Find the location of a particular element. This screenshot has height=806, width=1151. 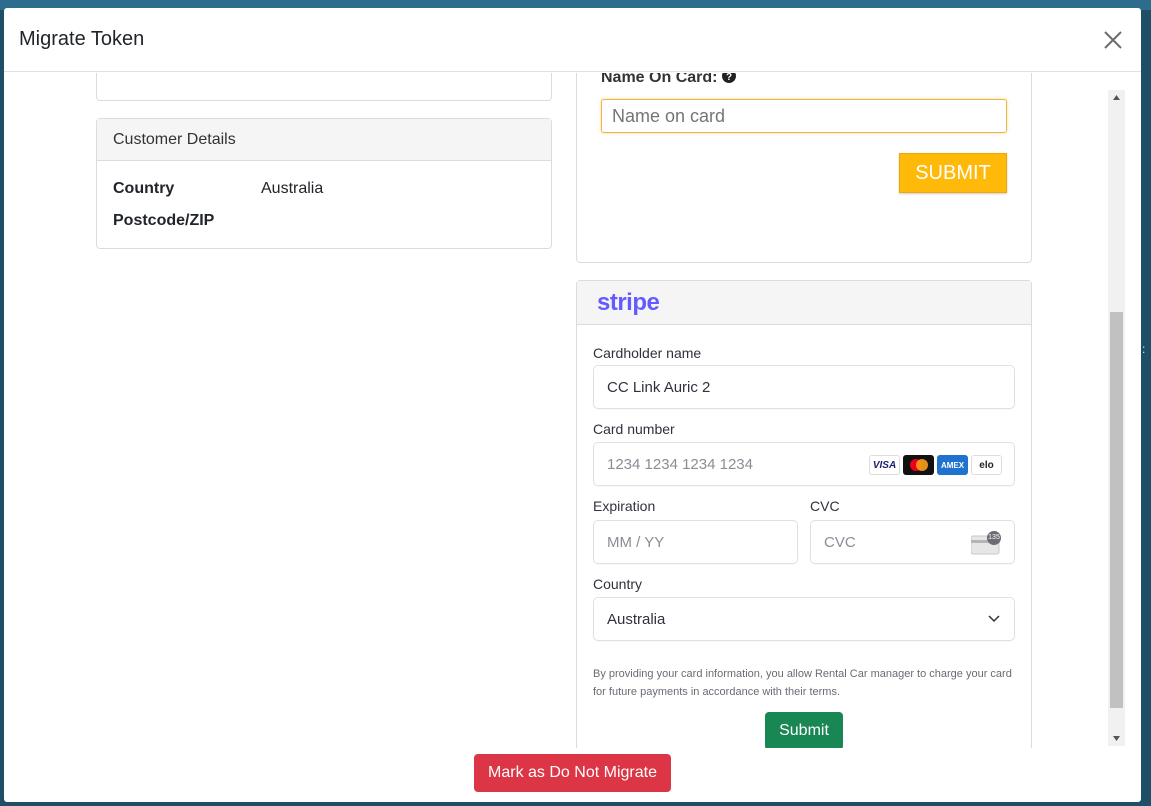

customer-row-country: Country Australia is located at coordinates (218, 189).